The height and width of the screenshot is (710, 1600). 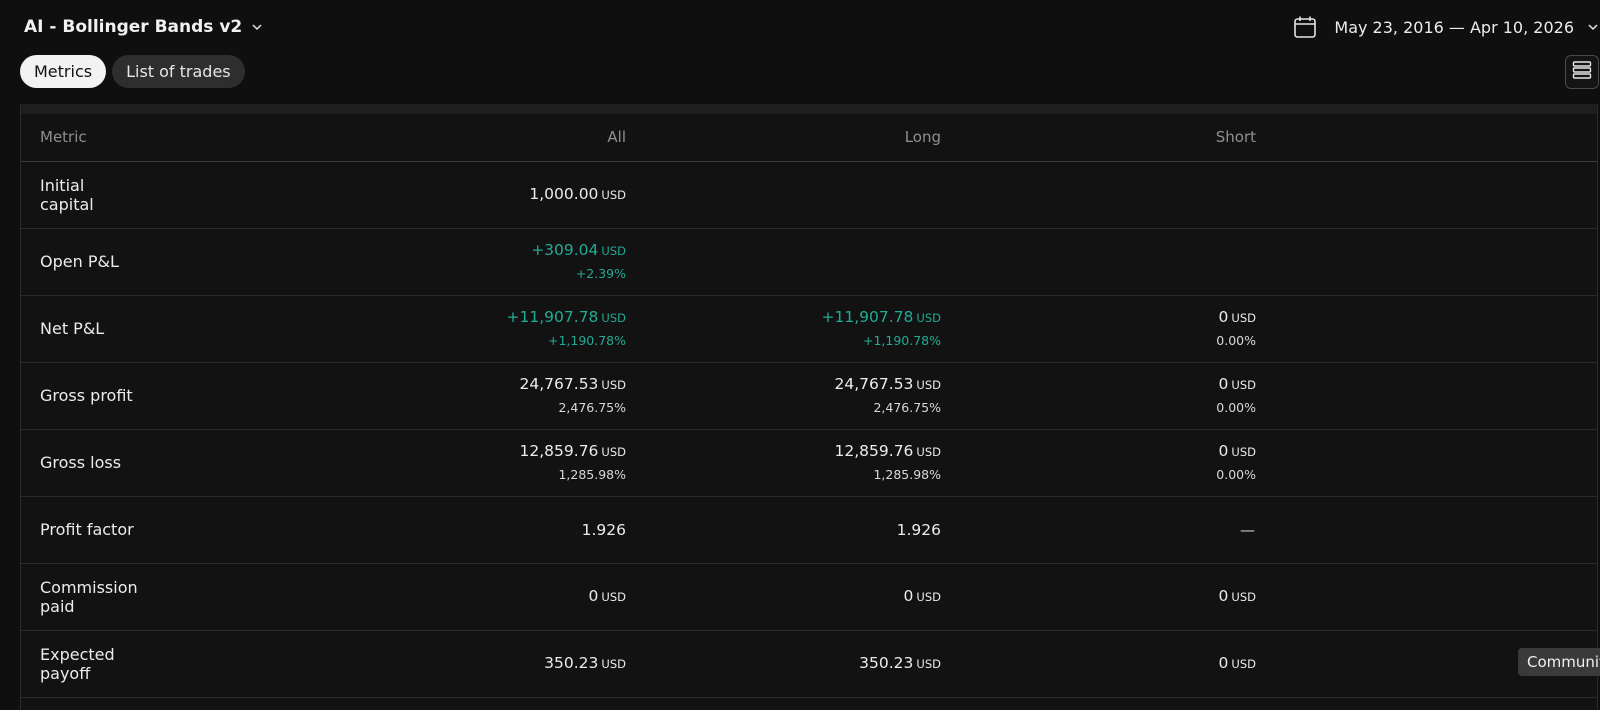 What do you see at coordinates (77, 663) in the screenshot?
I see `metric-name: Expected payoff` at bounding box center [77, 663].